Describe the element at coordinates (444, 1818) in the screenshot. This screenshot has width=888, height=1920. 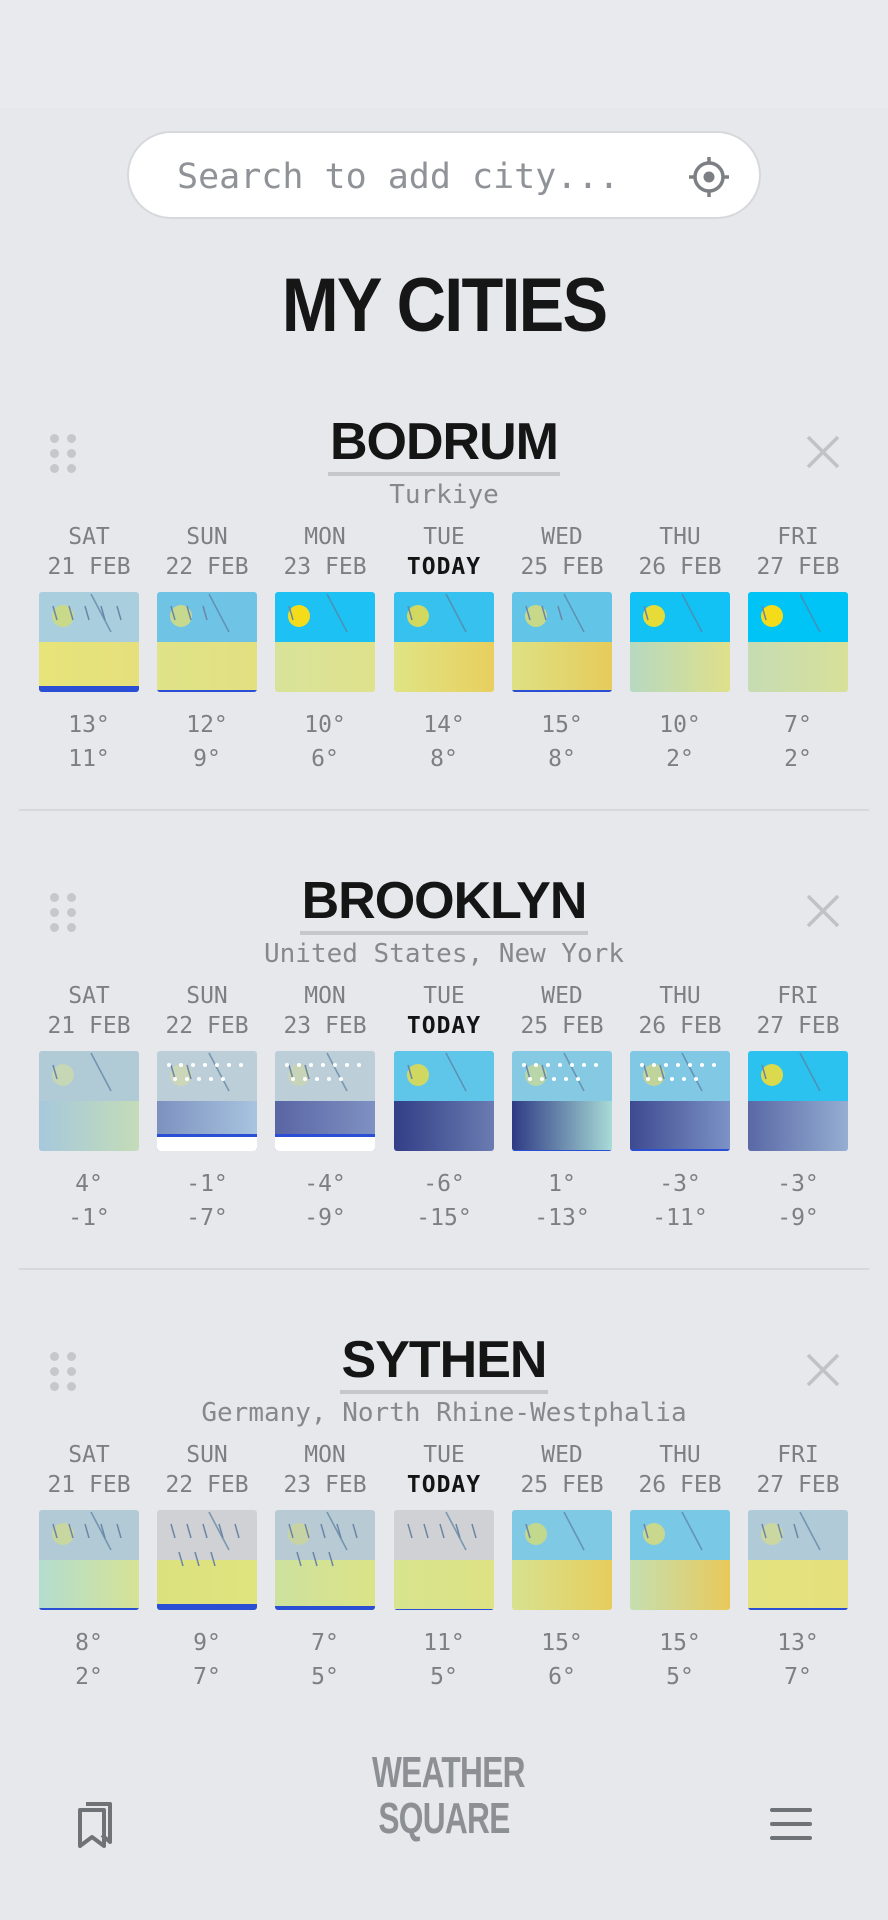
I see `brand-line-2: SQUARE` at that location.